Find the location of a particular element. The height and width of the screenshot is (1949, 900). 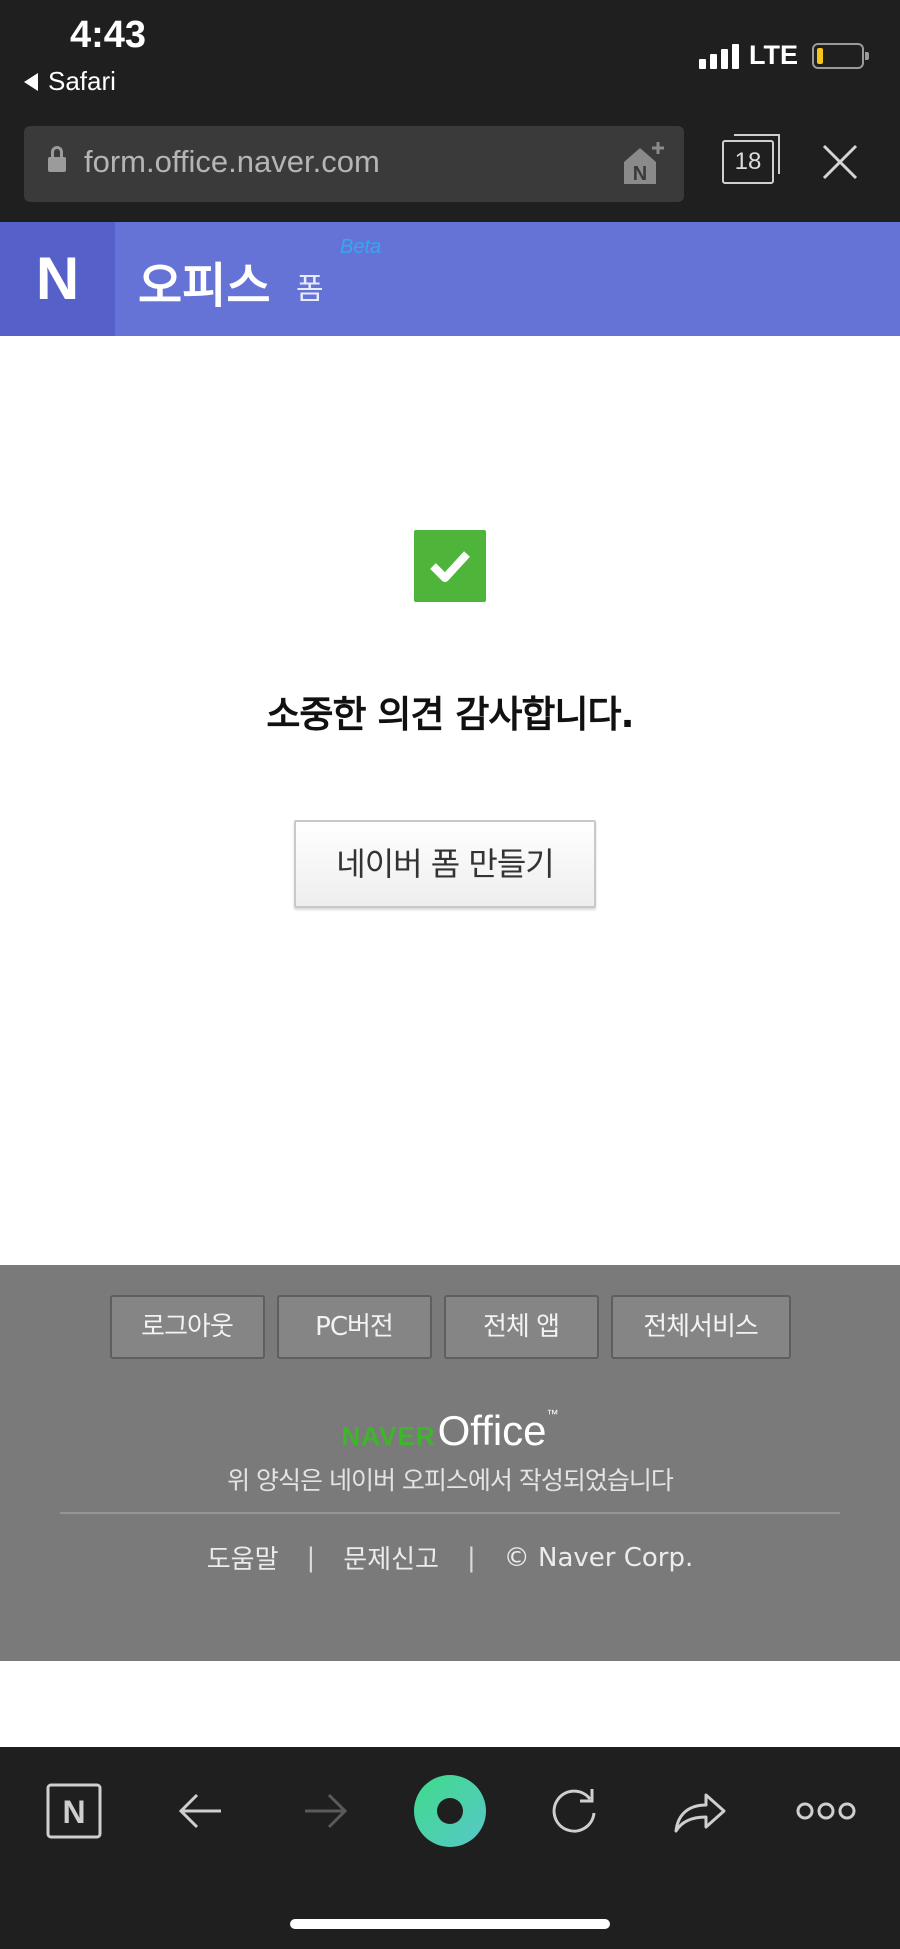

reload-icon is located at coordinates (574, 1811).